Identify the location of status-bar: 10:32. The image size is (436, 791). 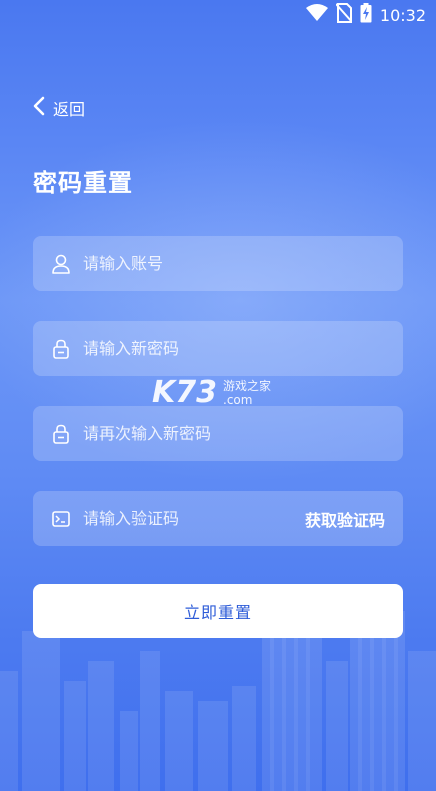
(218, 14).